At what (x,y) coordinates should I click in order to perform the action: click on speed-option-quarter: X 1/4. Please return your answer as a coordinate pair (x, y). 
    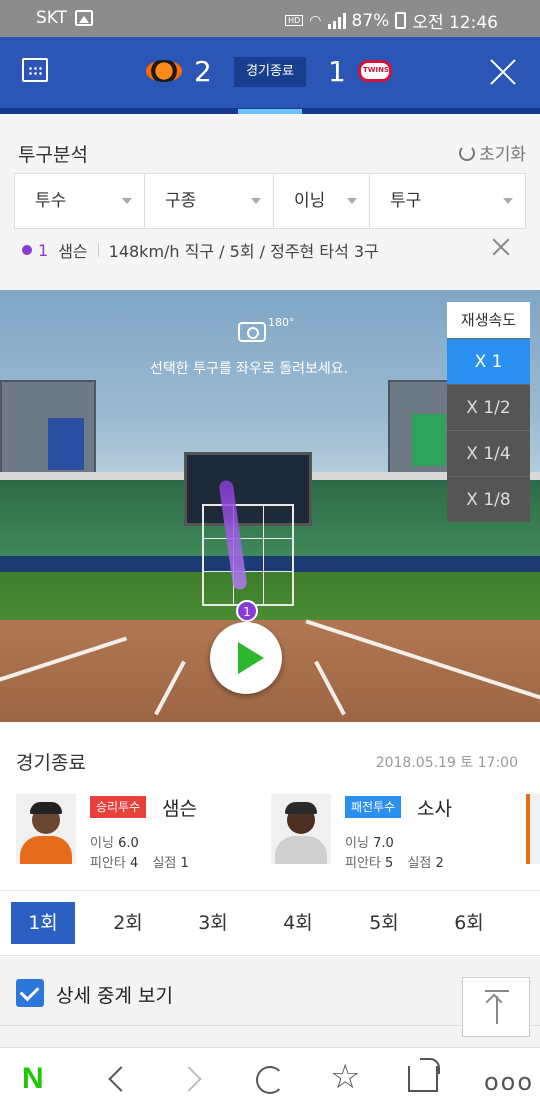
    Looking at the image, I should click on (488, 453).